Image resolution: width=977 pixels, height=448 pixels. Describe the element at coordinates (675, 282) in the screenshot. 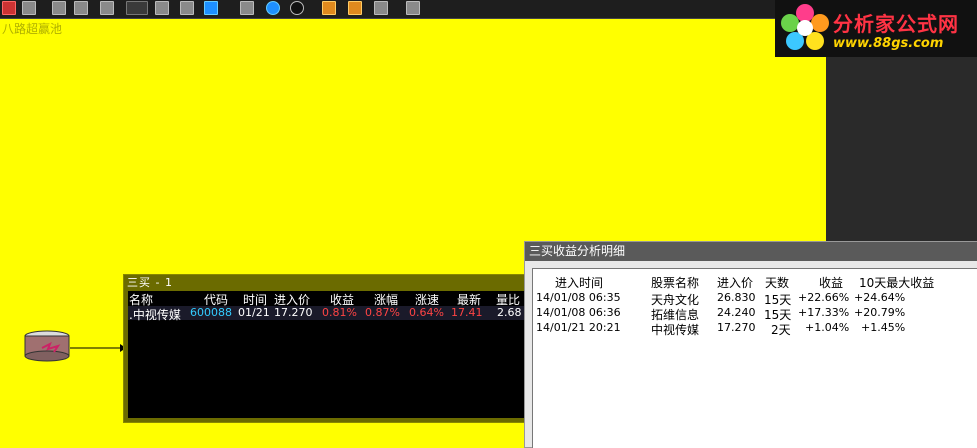

I see `column-header: 股票名称` at that location.